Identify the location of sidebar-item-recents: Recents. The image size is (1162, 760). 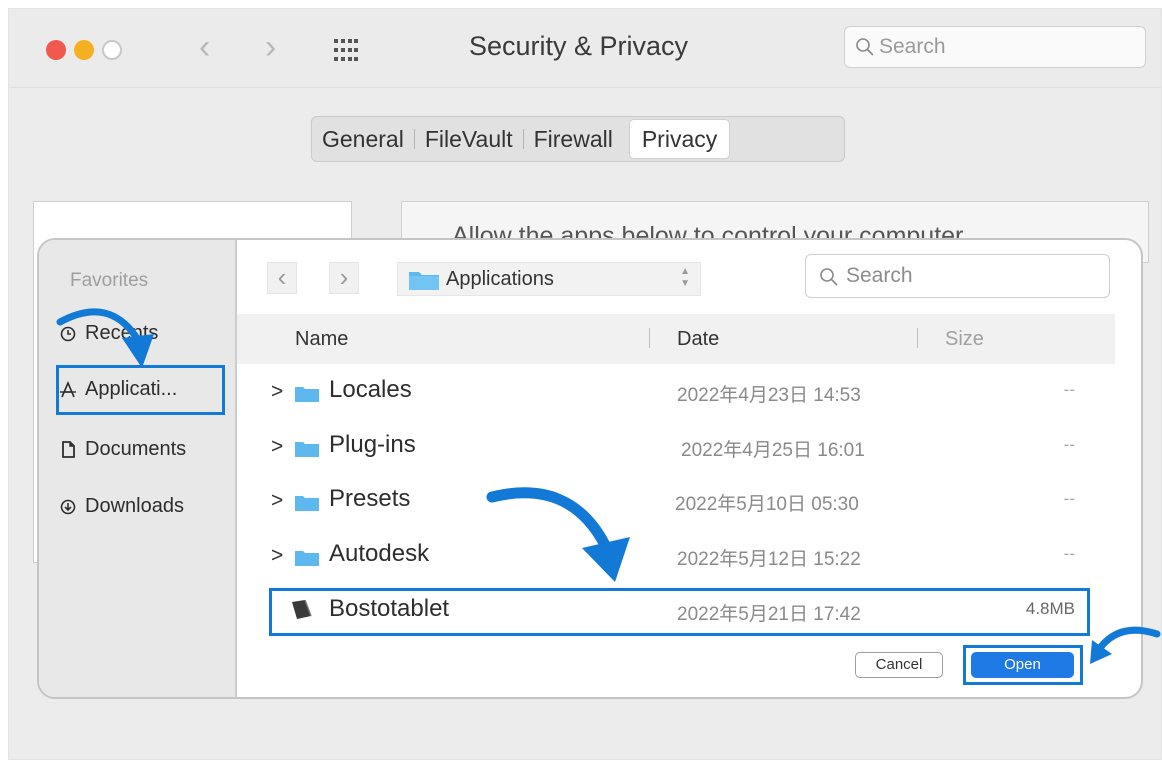
(108, 333).